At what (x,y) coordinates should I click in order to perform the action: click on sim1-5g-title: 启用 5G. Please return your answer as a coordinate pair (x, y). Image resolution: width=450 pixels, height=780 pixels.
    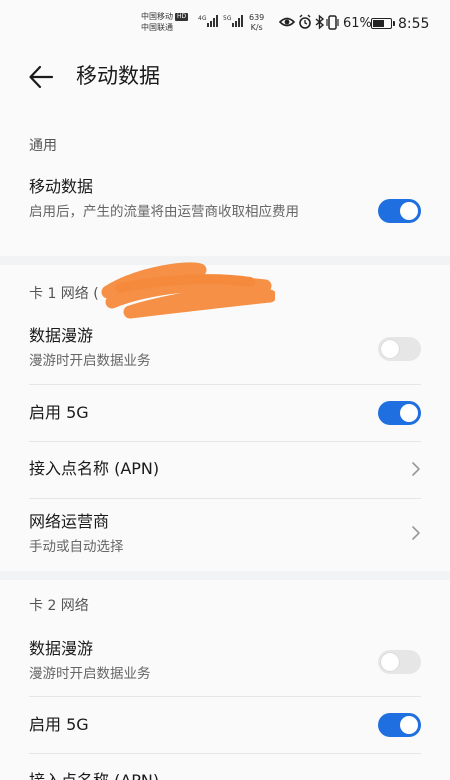
    Looking at the image, I should click on (59, 412).